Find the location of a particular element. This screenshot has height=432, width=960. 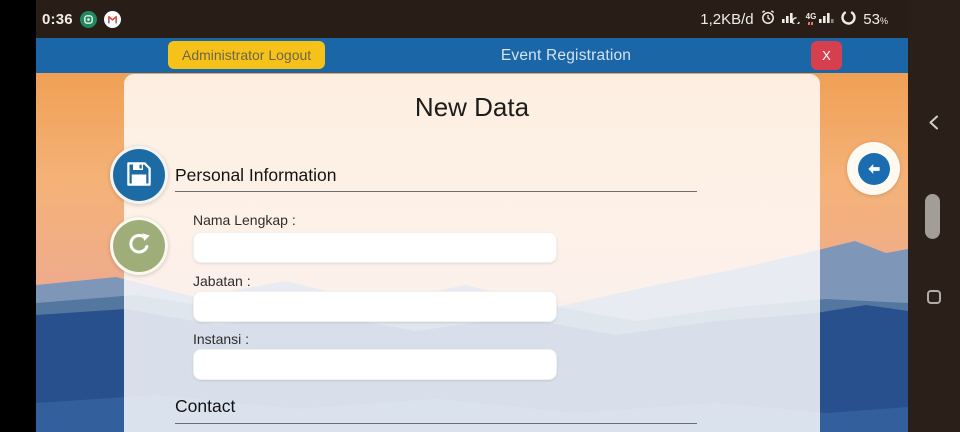

alarm-icon is located at coordinates (768, 19).